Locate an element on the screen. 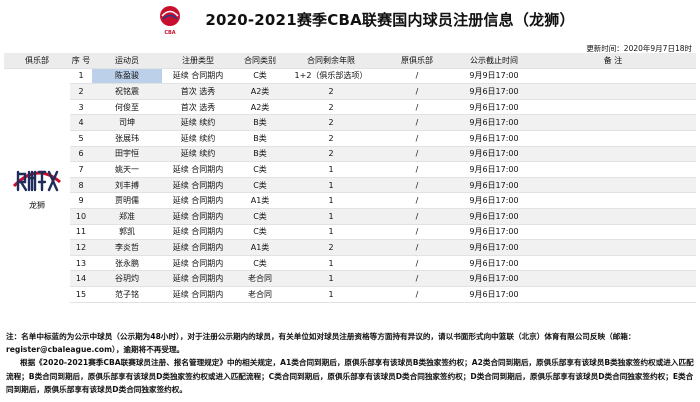 Image resolution: width=700 pixels, height=402 pixels. cell-number: 11 is located at coordinates (81, 232).